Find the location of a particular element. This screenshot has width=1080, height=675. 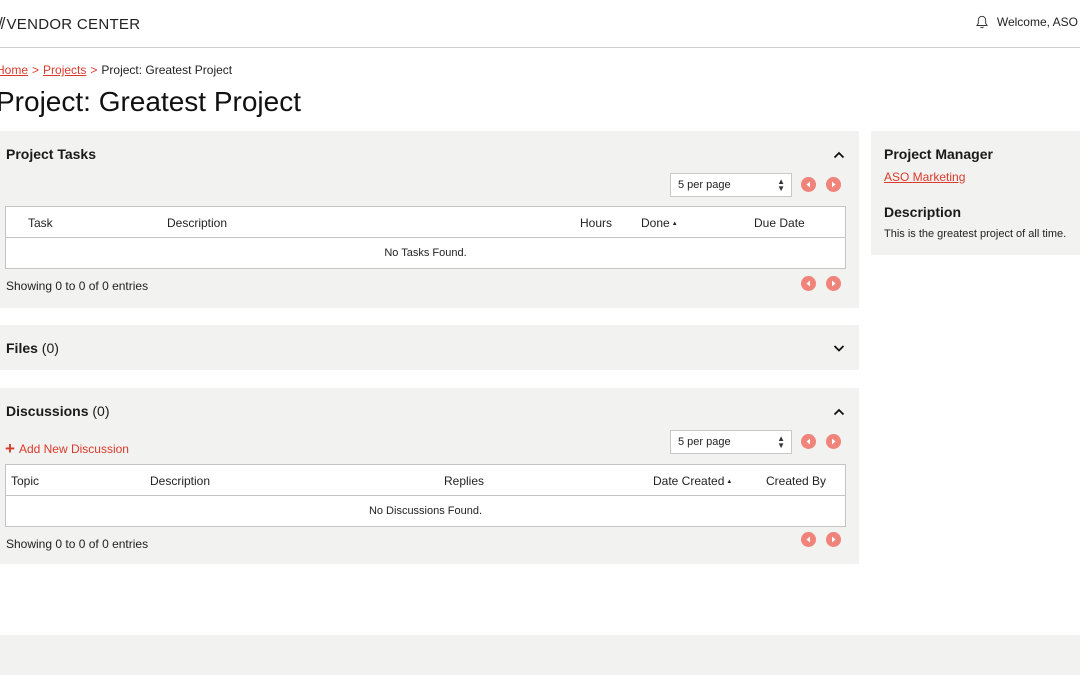

plus-icon: + is located at coordinates (10, 448).